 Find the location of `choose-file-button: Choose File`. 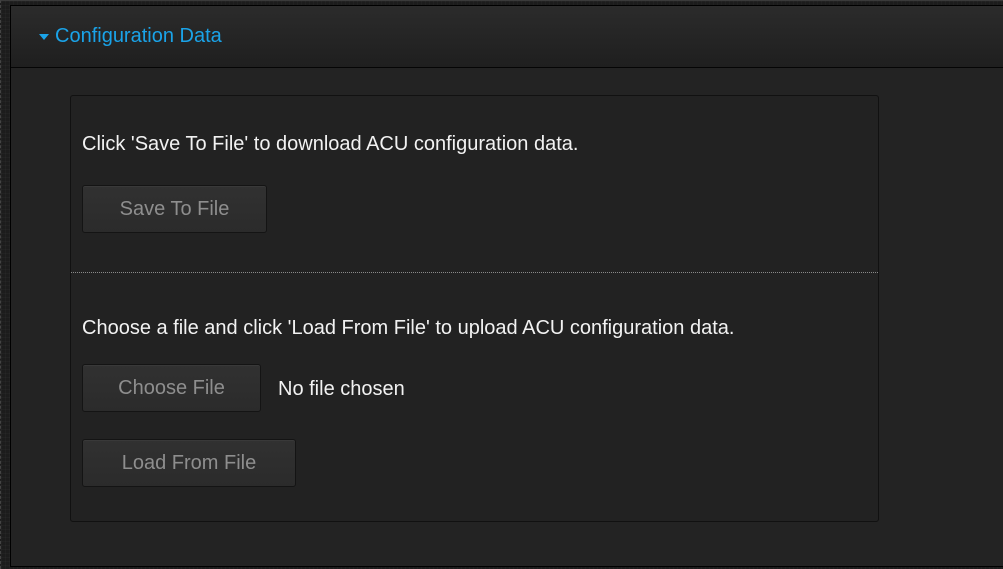

choose-file-button: Choose File is located at coordinates (171, 388).